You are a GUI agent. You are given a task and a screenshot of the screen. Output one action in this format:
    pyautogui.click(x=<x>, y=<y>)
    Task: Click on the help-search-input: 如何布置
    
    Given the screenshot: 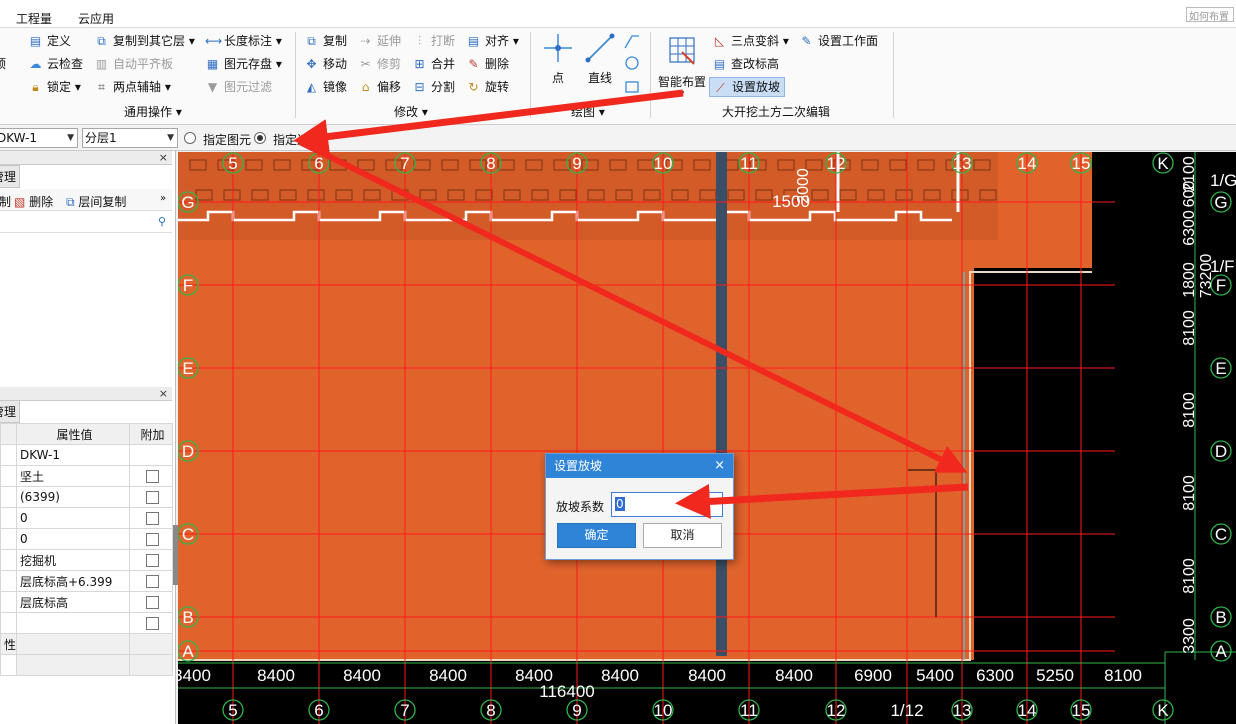 What is the action you would take?
    pyautogui.click(x=1210, y=14)
    